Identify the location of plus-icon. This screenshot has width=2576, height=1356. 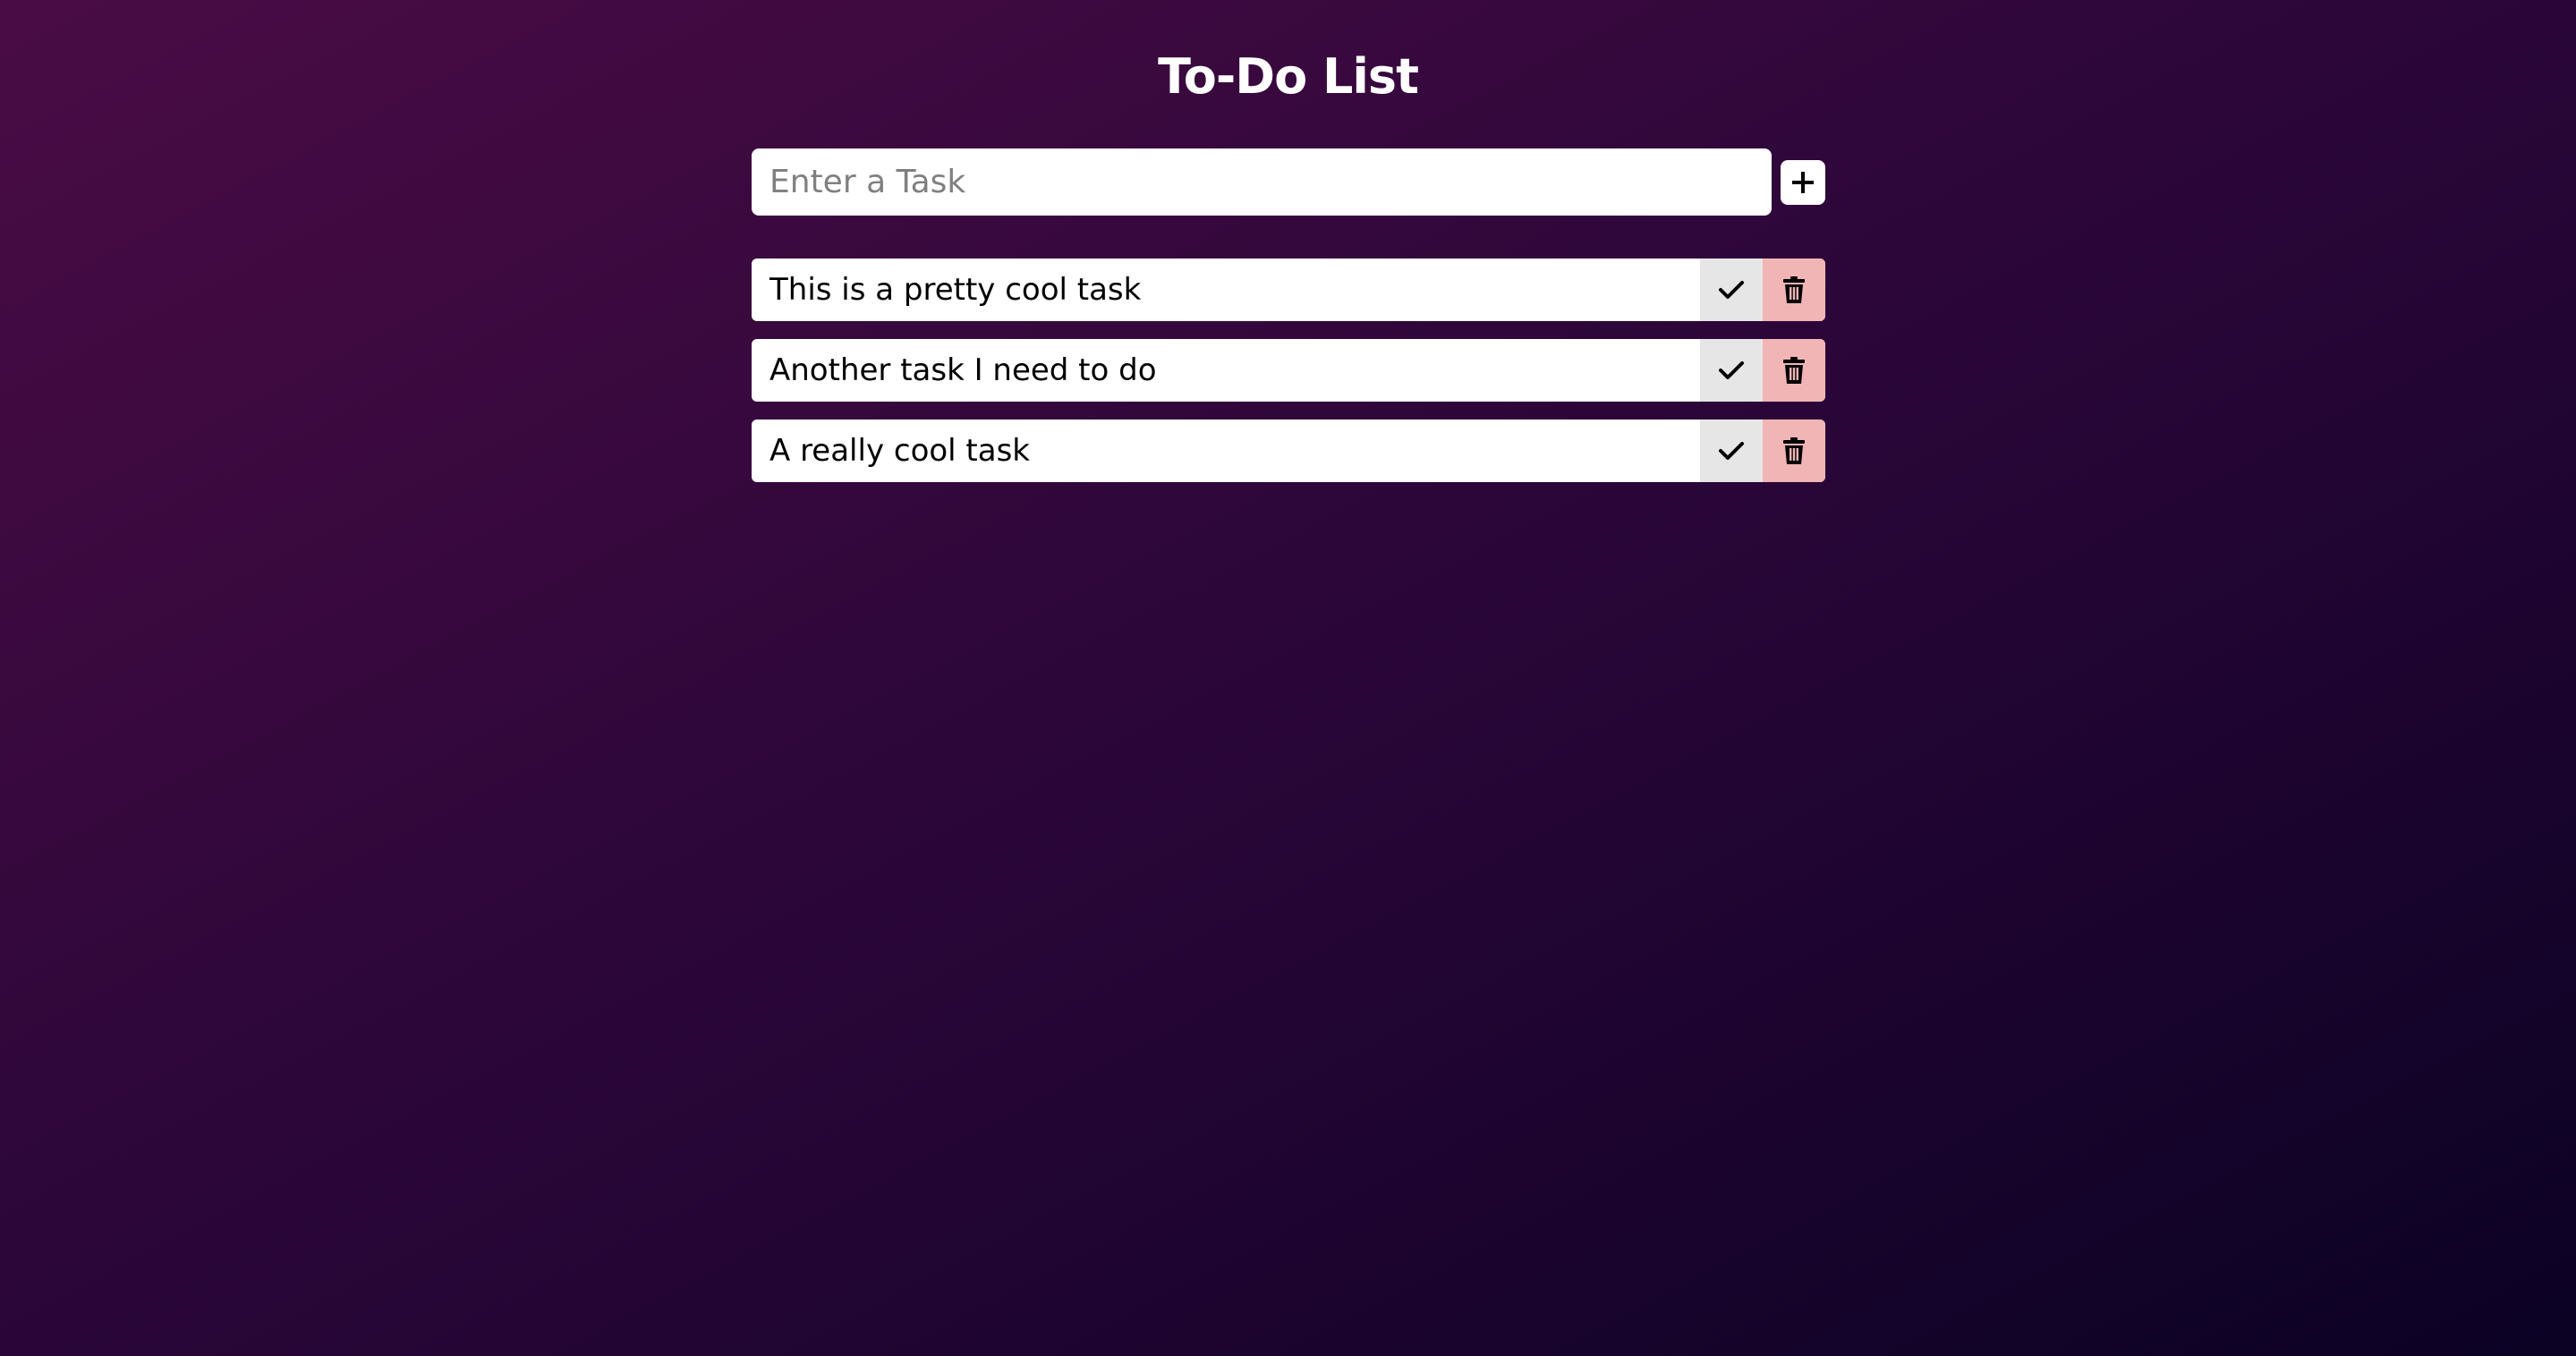
(1802, 182).